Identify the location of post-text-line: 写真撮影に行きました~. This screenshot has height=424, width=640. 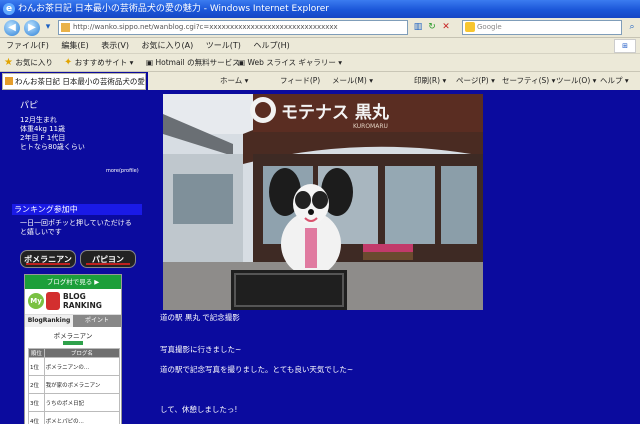
(201, 349).